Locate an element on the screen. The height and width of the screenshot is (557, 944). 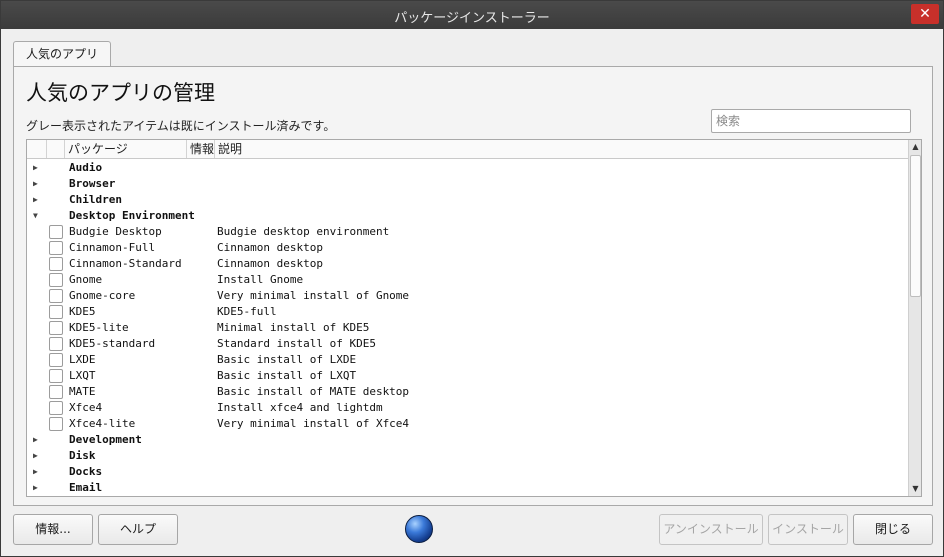
category-row: ▼ Desktop Environment is located at coordinates (467, 216).